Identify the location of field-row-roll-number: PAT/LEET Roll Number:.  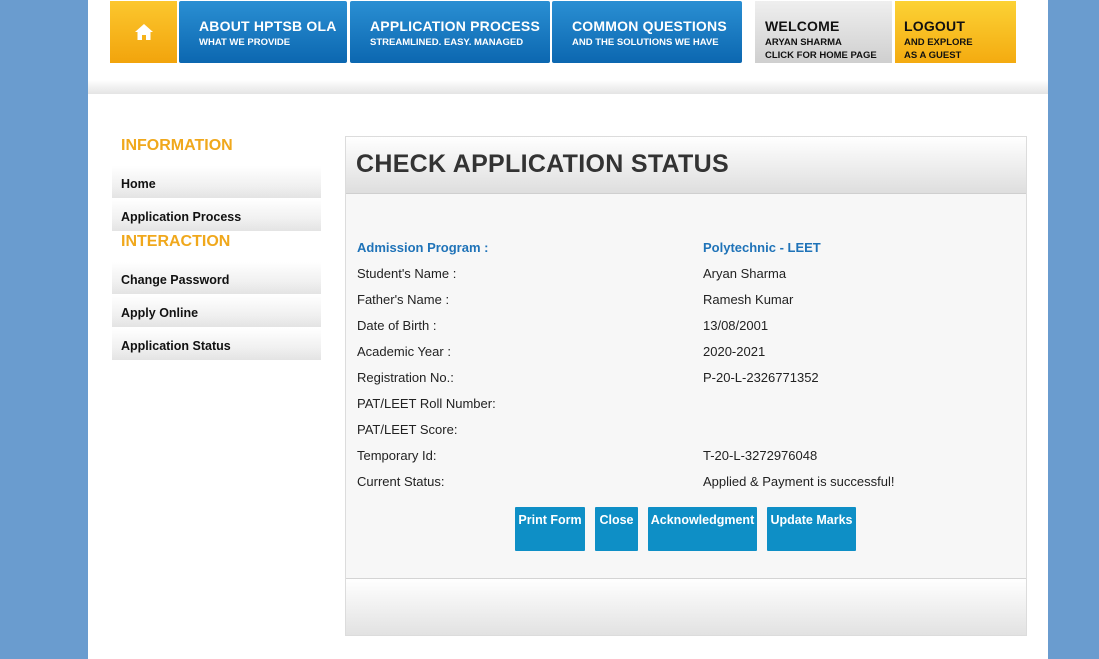
(687, 406).